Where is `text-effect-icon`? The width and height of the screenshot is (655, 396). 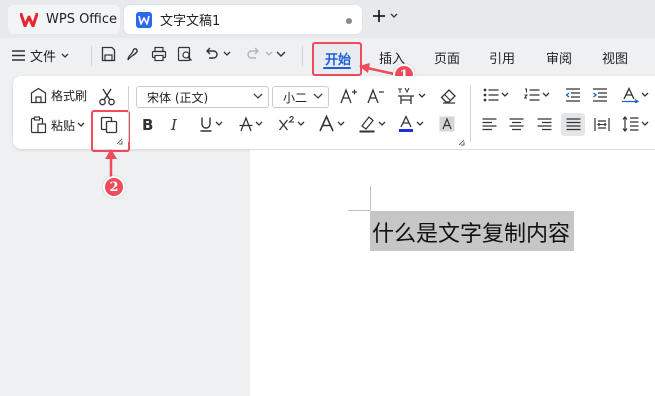 text-effect-icon is located at coordinates (326, 123).